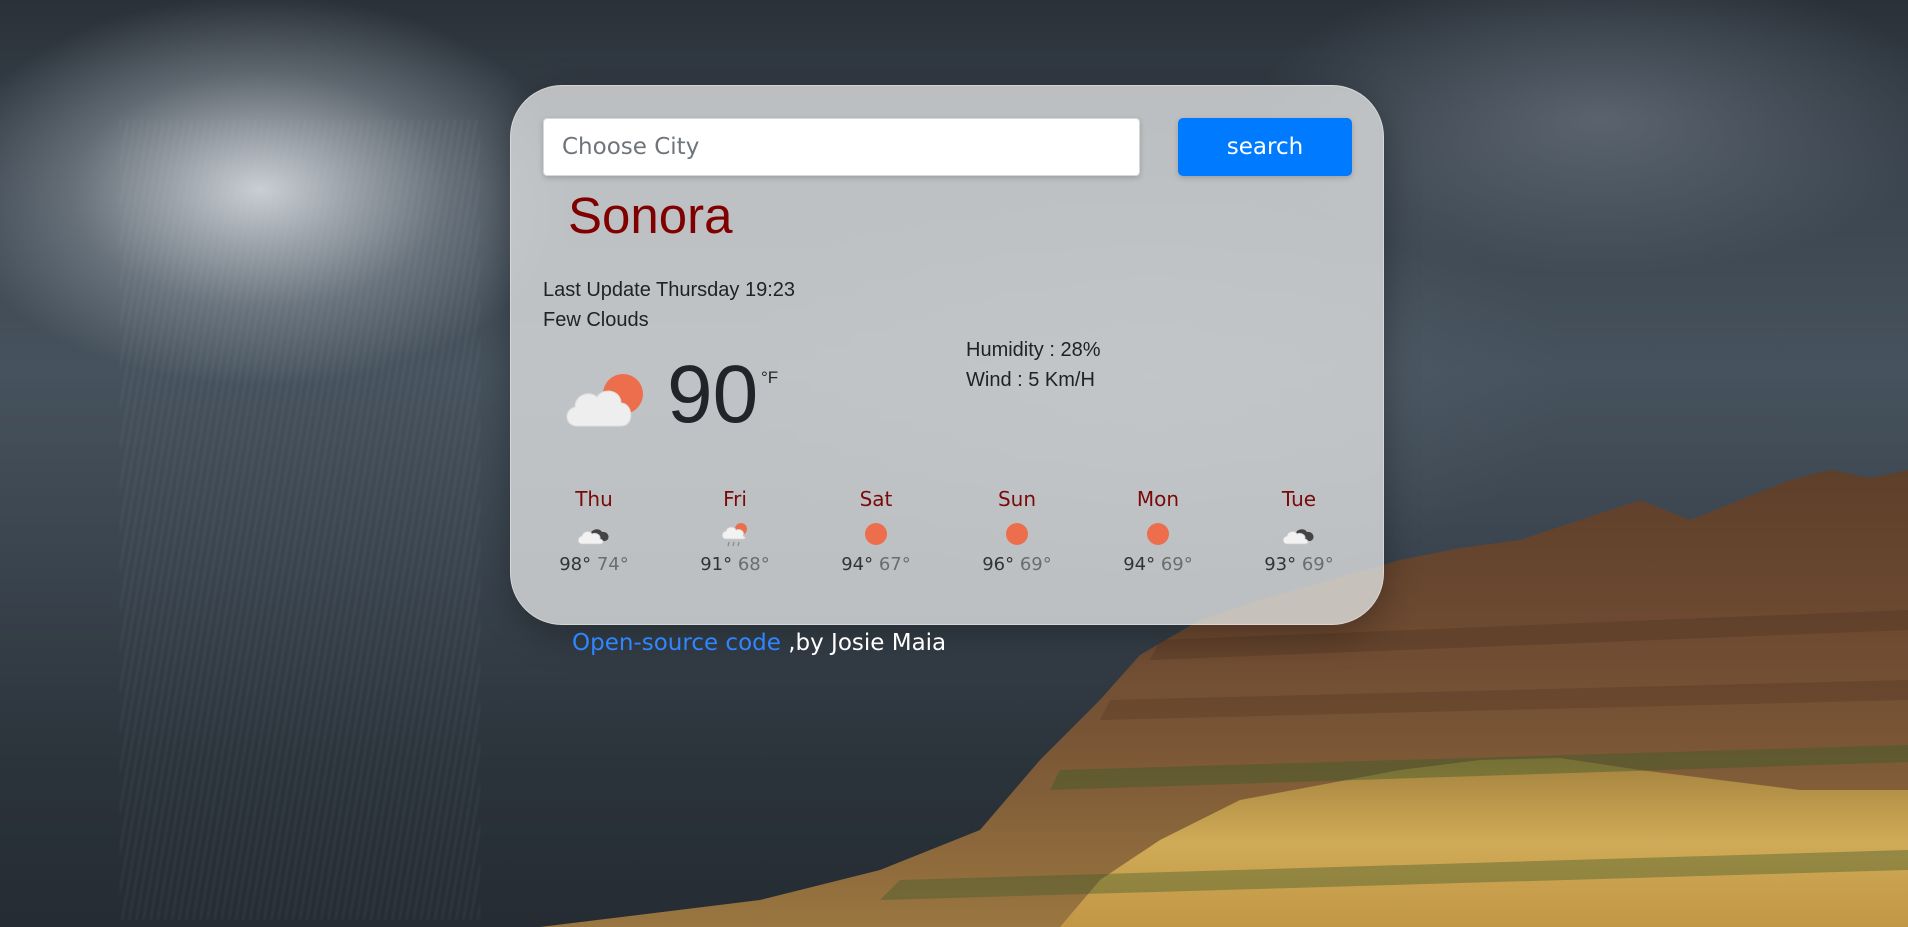 The width and height of the screenshot is (1908, 927). I want to click on forecast-day-name: Sat, so click(876, 499).